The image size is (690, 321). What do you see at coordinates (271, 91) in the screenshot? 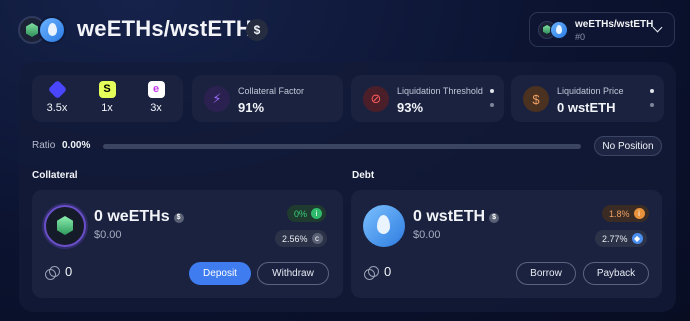
I see `collateral-factor-label: Collateral Factor` at bounding box center [271, 91].